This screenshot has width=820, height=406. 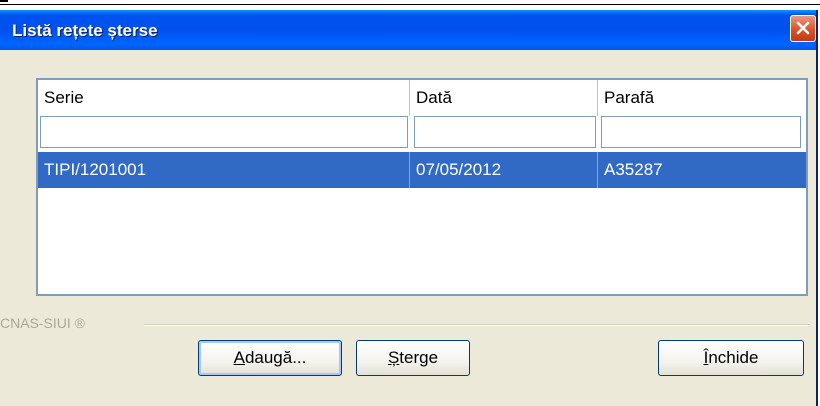 What do you see at coordinates (4, 1) in the screenshot?
I see `frame-corner` at bounding box center [4, 1].